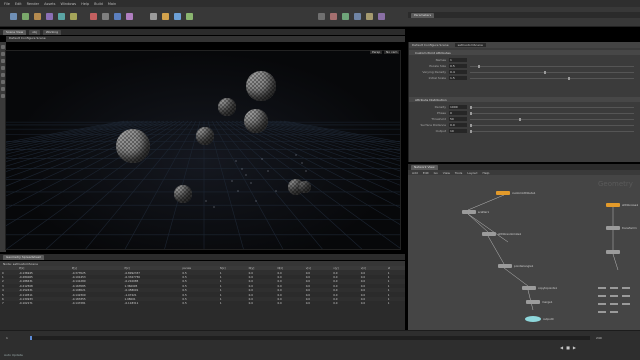  I want to click on crowd-tool-icon, so click(357, 16).